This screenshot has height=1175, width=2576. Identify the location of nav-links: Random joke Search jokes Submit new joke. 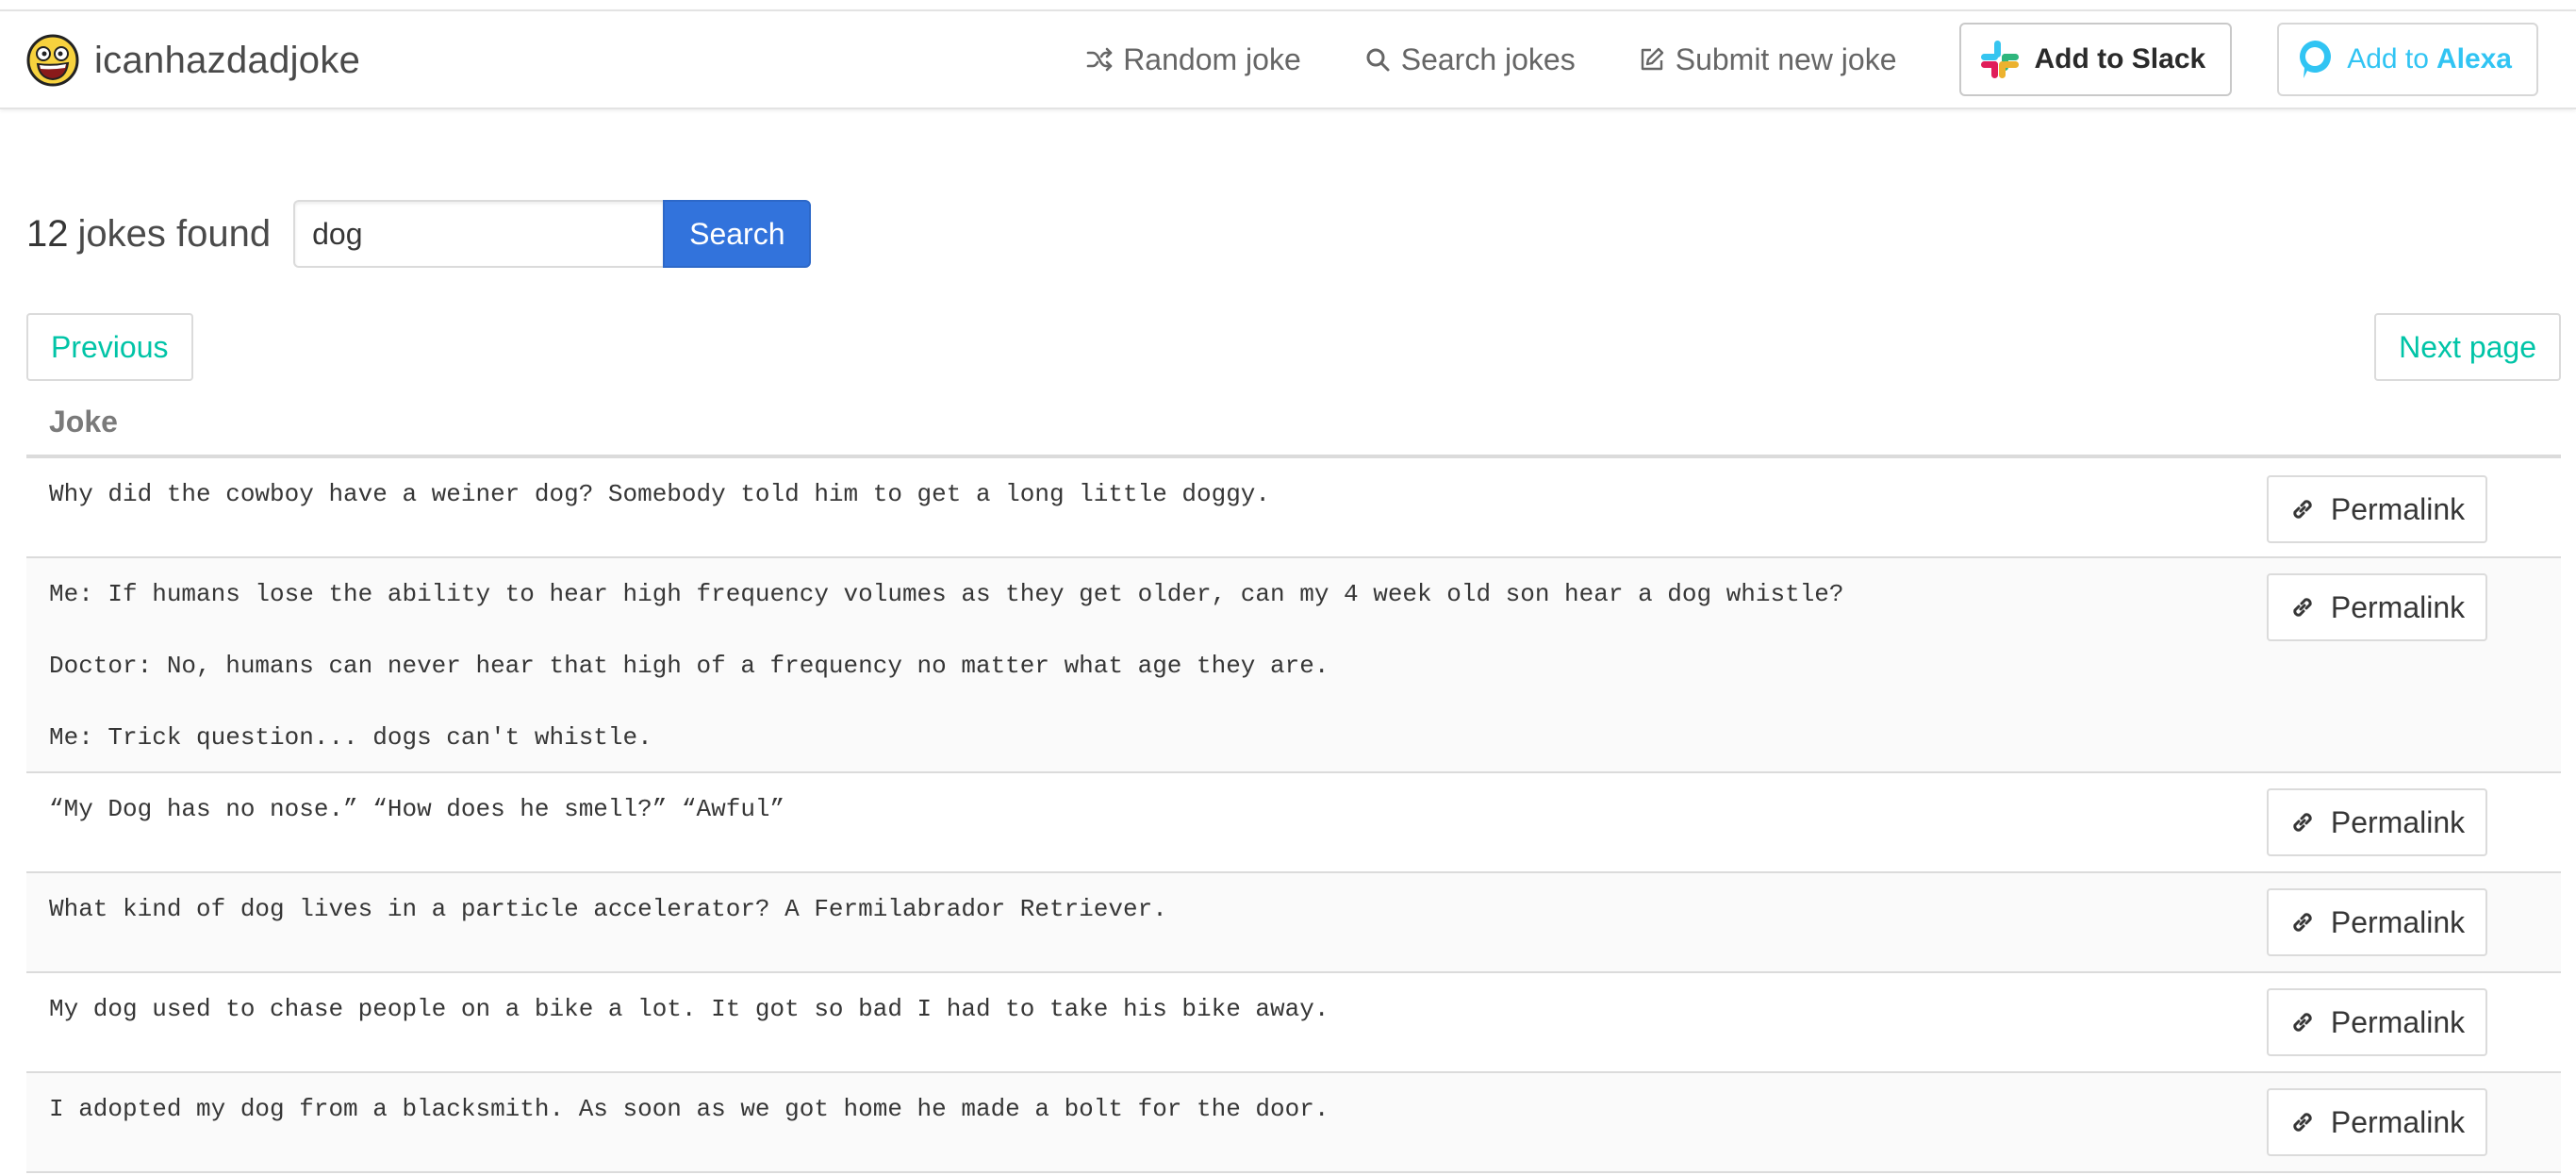
(1830, 59).